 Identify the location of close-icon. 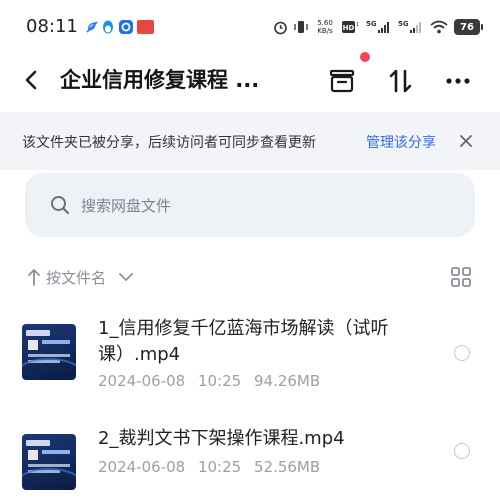
(466, 141).